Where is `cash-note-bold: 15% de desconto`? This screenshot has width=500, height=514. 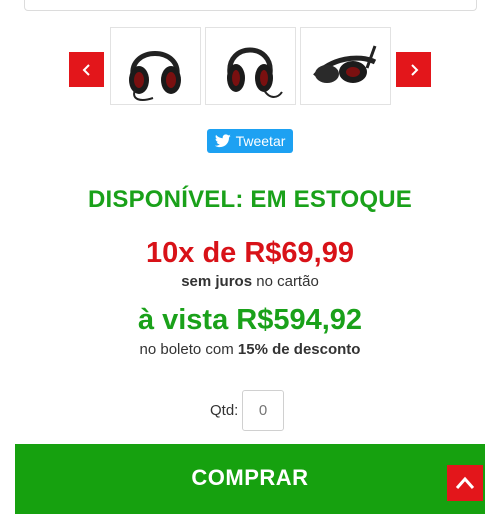 cash-note-bold: 15% de desconto is located at coordinates (299, 349).